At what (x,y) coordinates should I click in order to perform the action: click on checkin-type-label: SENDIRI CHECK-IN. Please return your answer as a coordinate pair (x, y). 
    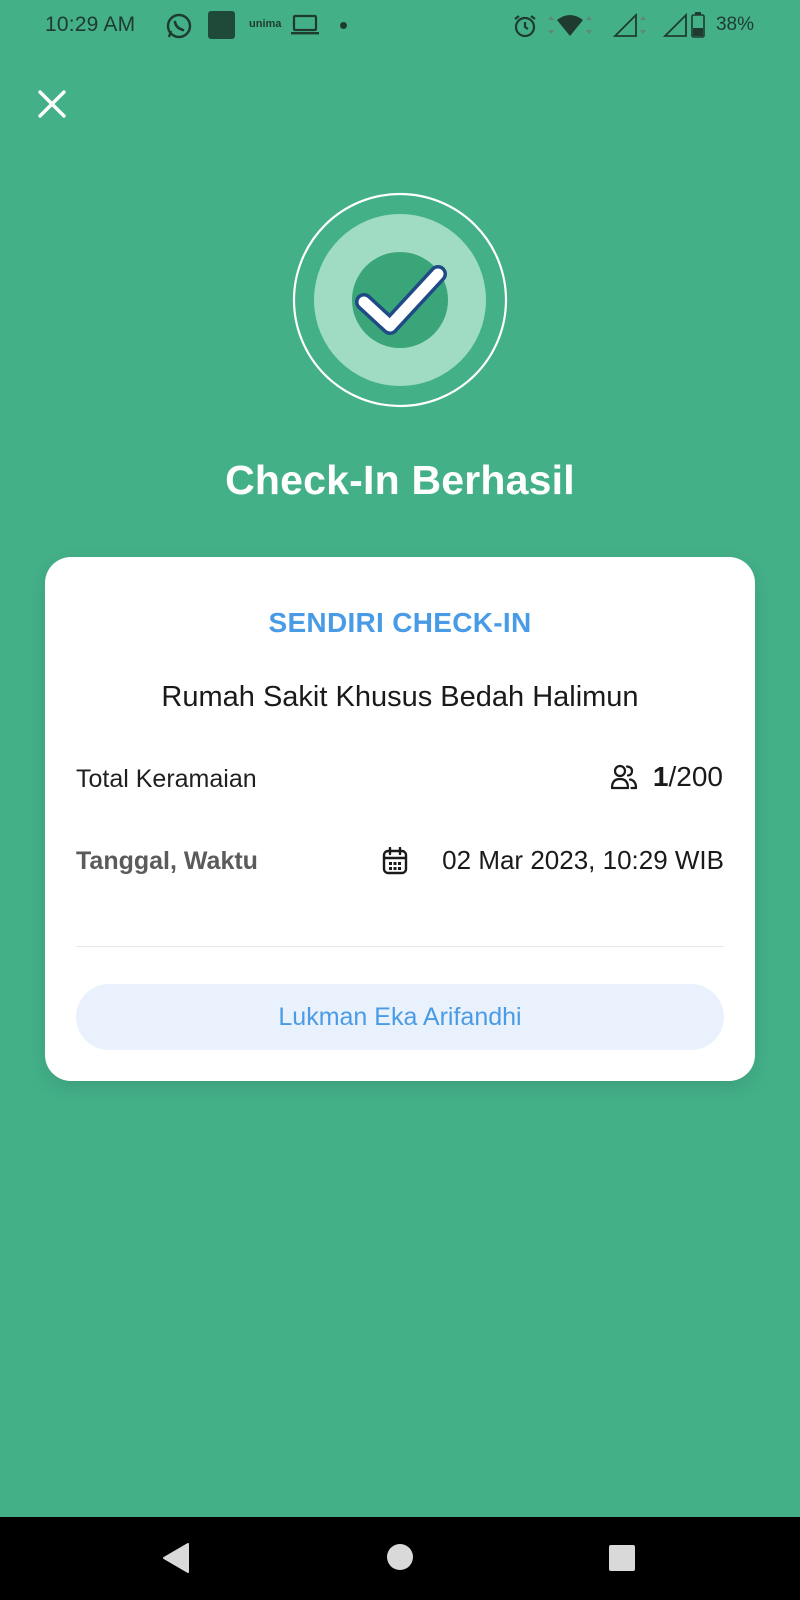
    Looking at the image, I should click on (400, 622).